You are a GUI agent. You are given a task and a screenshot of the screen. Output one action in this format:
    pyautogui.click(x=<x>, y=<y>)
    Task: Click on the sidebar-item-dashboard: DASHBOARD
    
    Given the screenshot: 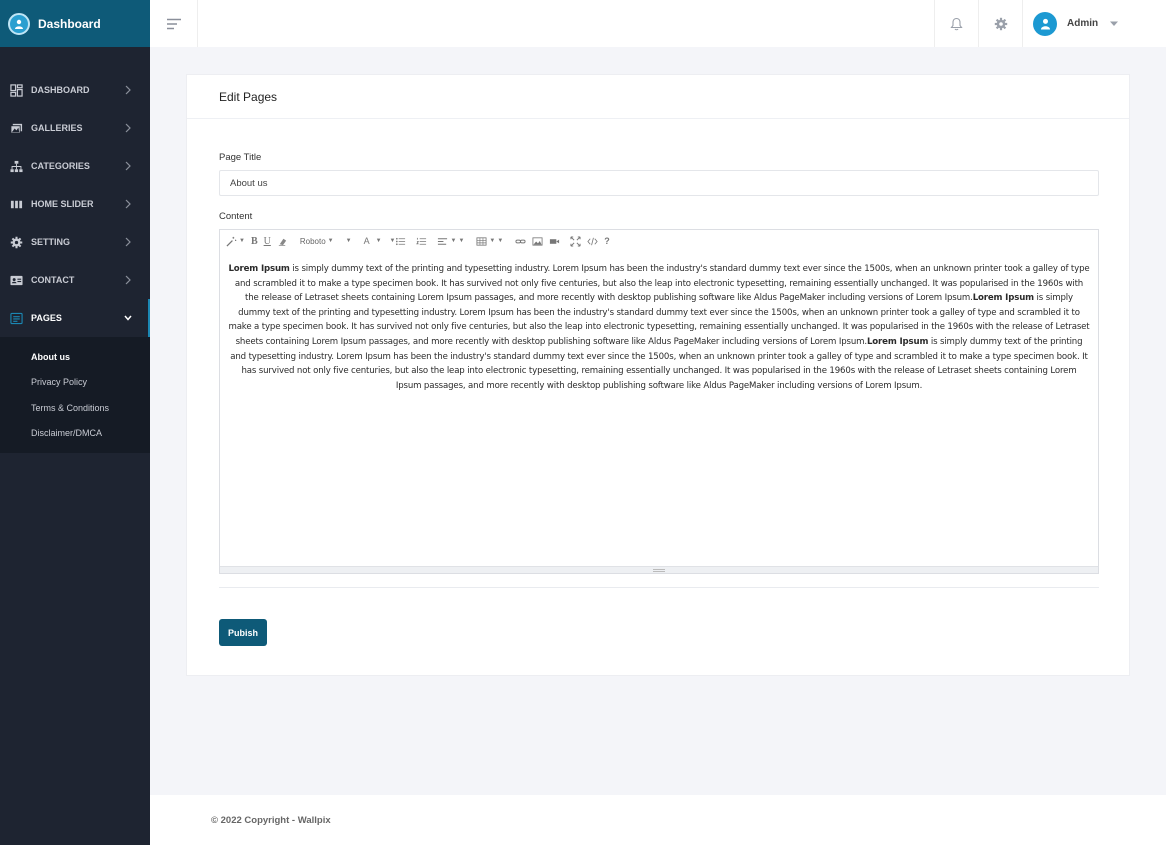 What is the action you would take?
    pyautogui.click(x=75, y=90)
    